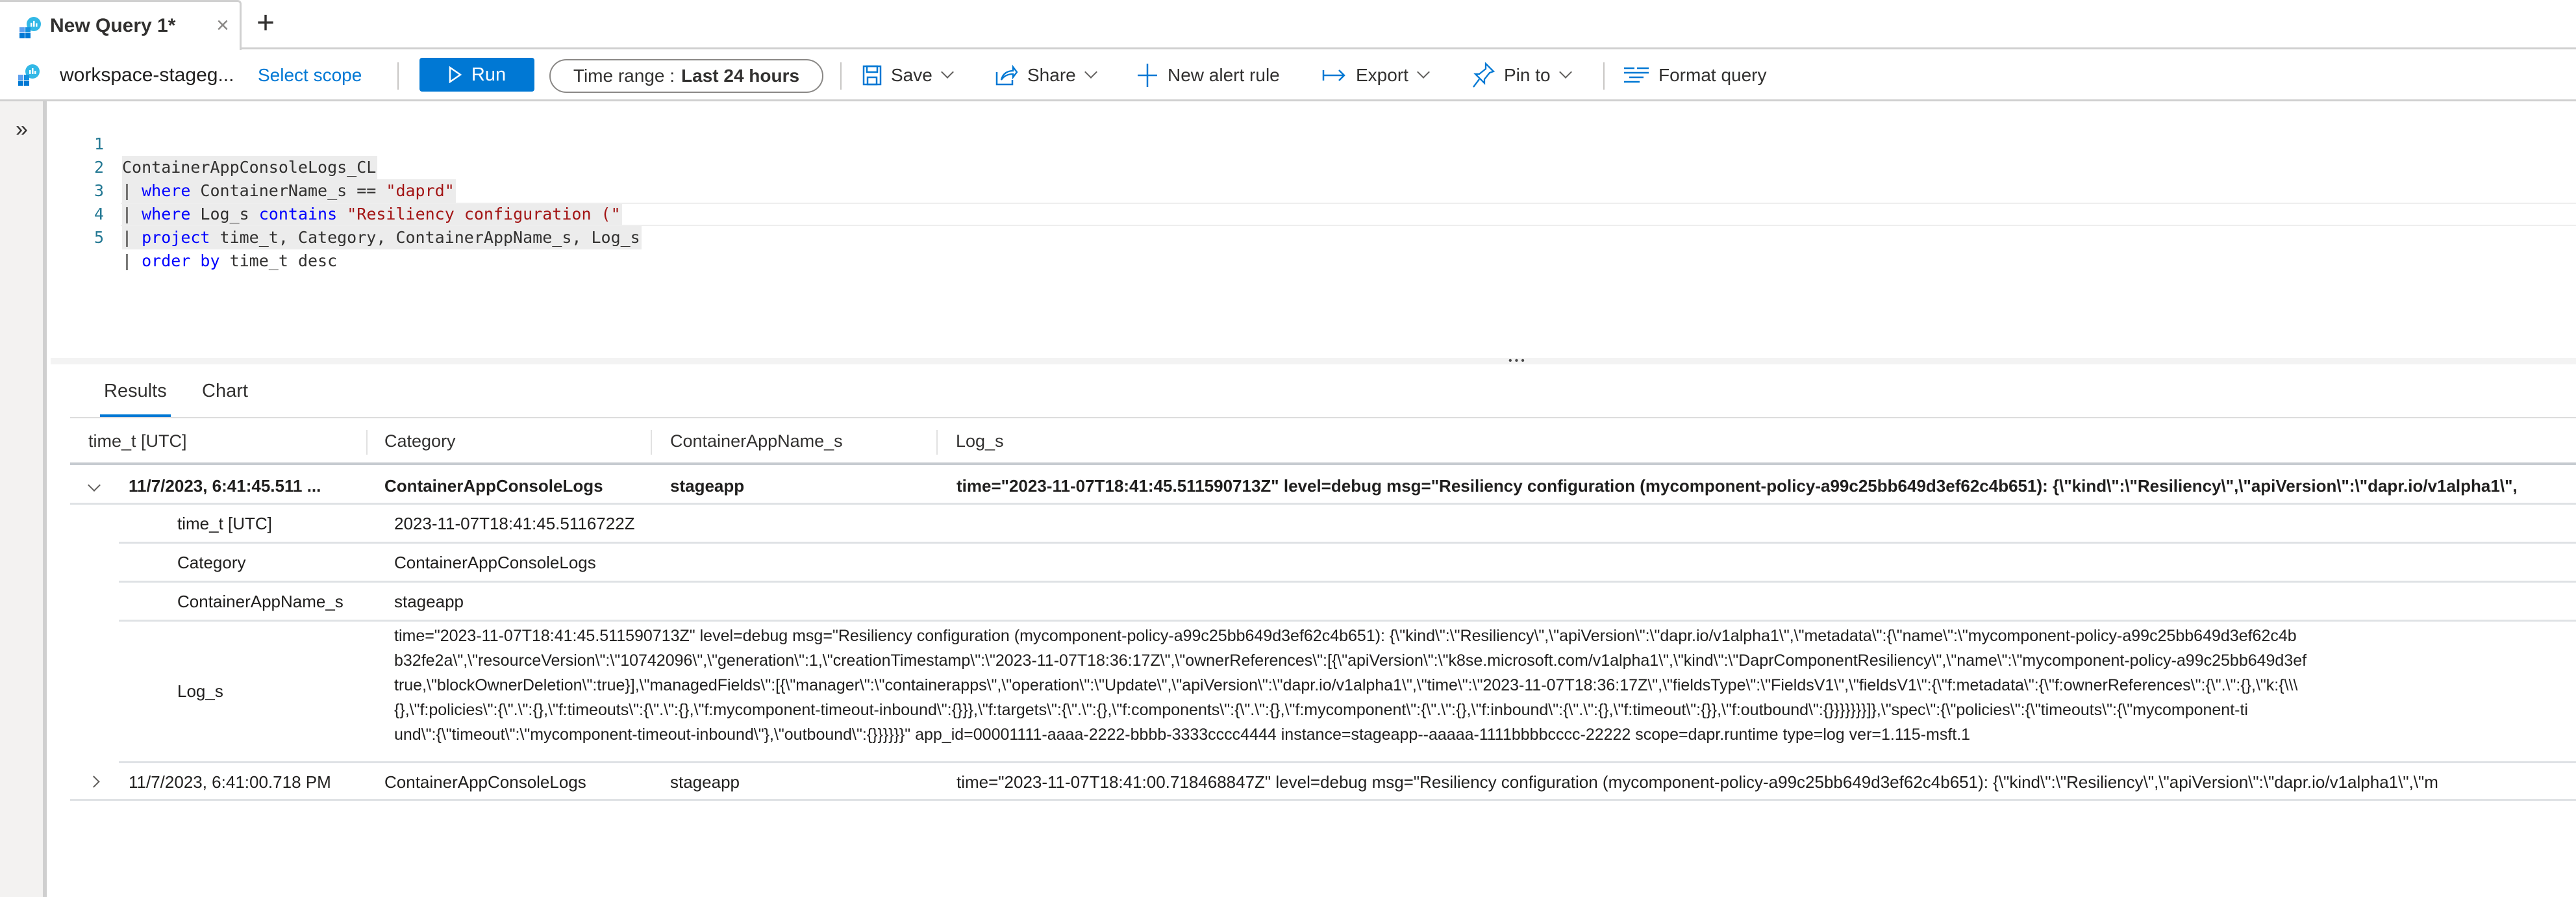  Describe the element at coordinates (1333, 75) in the screenshot. I see `export-icon` at that location.